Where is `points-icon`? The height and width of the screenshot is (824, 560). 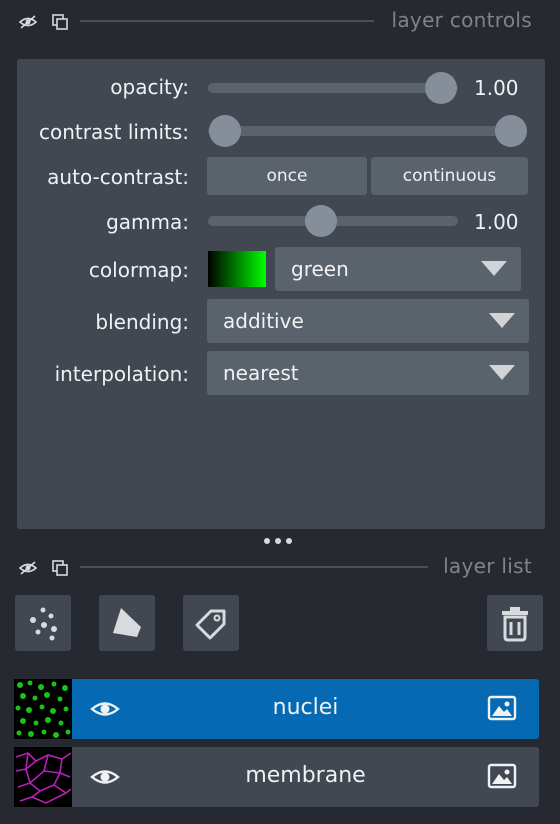 points-icon is located at coordinates (43, 624).